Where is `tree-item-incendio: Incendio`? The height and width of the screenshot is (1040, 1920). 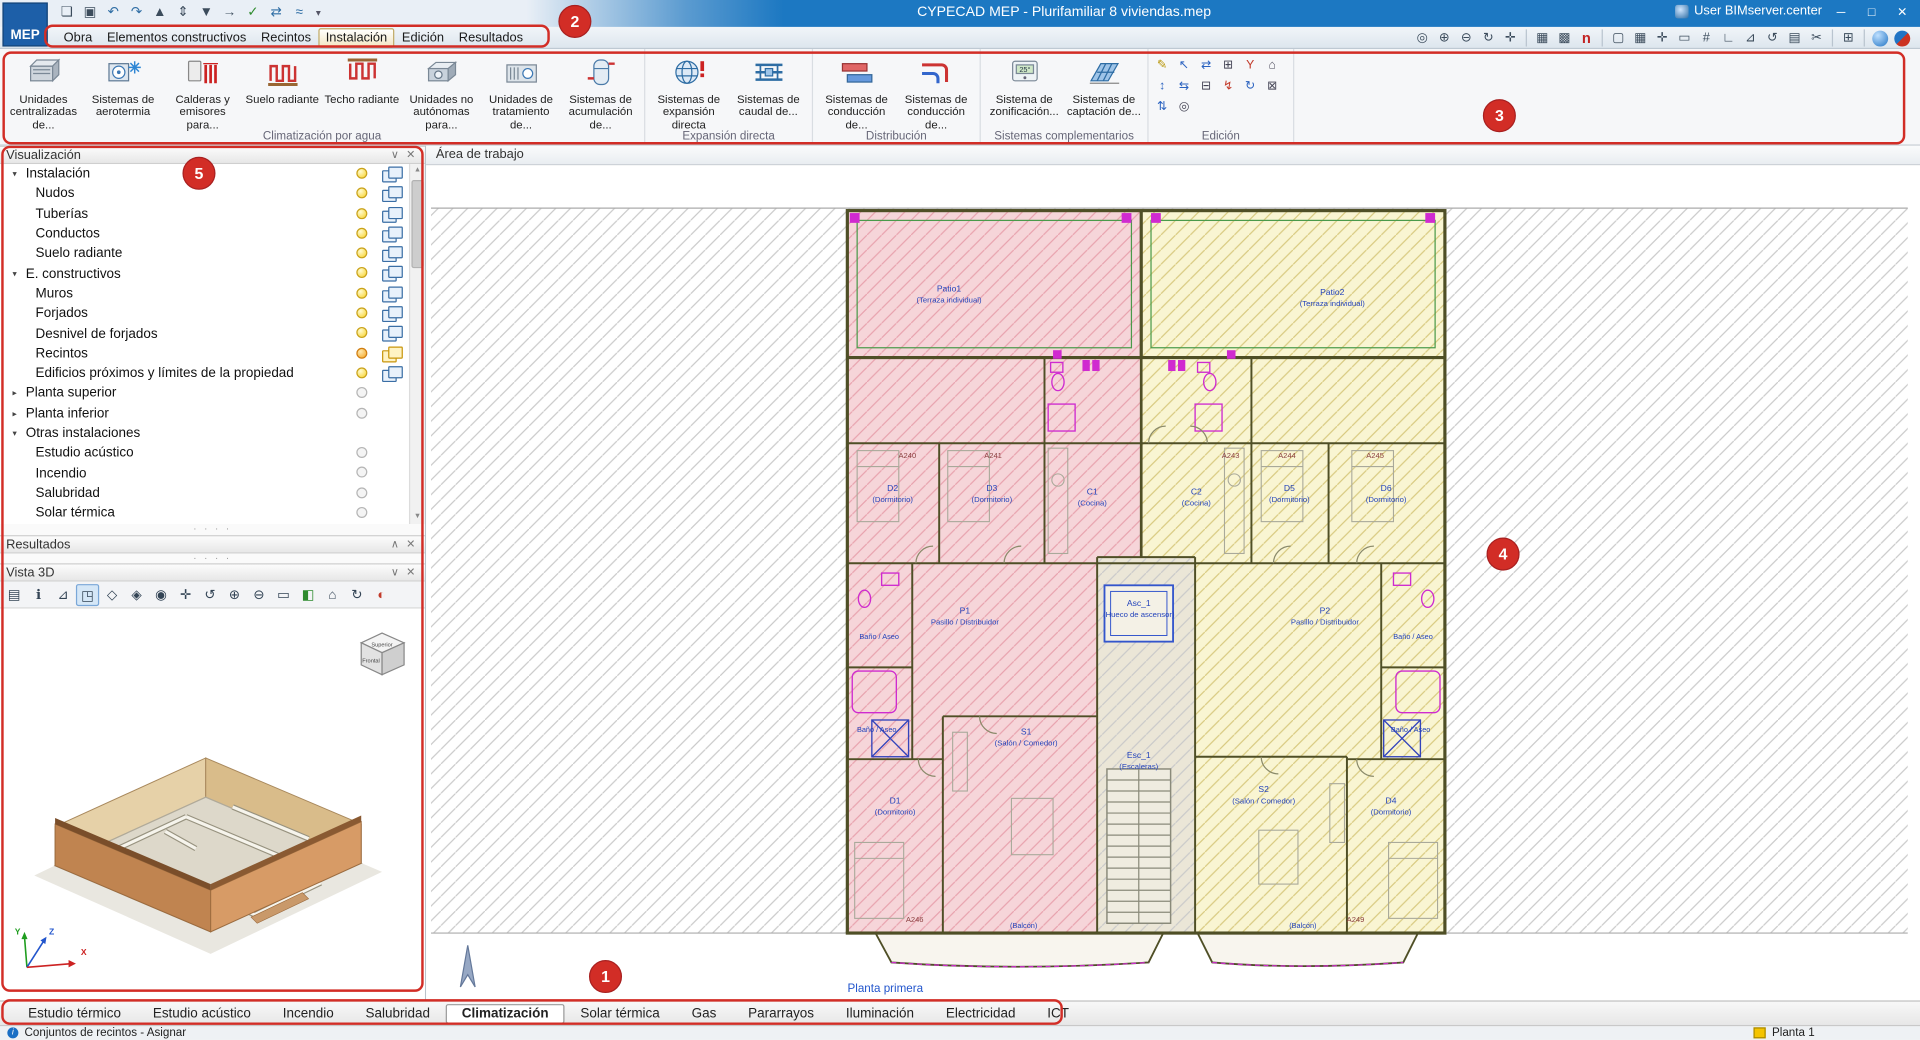
tree-item-incendio: Incendio is located at coordinates (204, 473).